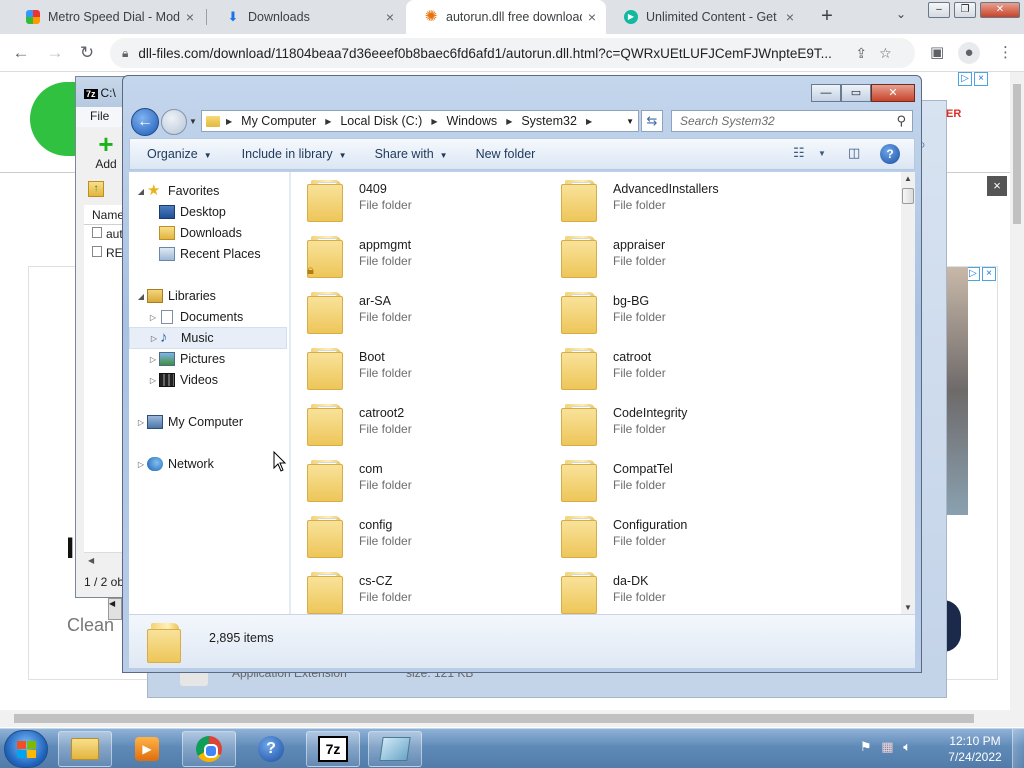  I want to click on nav-downloads: Downloads, so click(226, 233).